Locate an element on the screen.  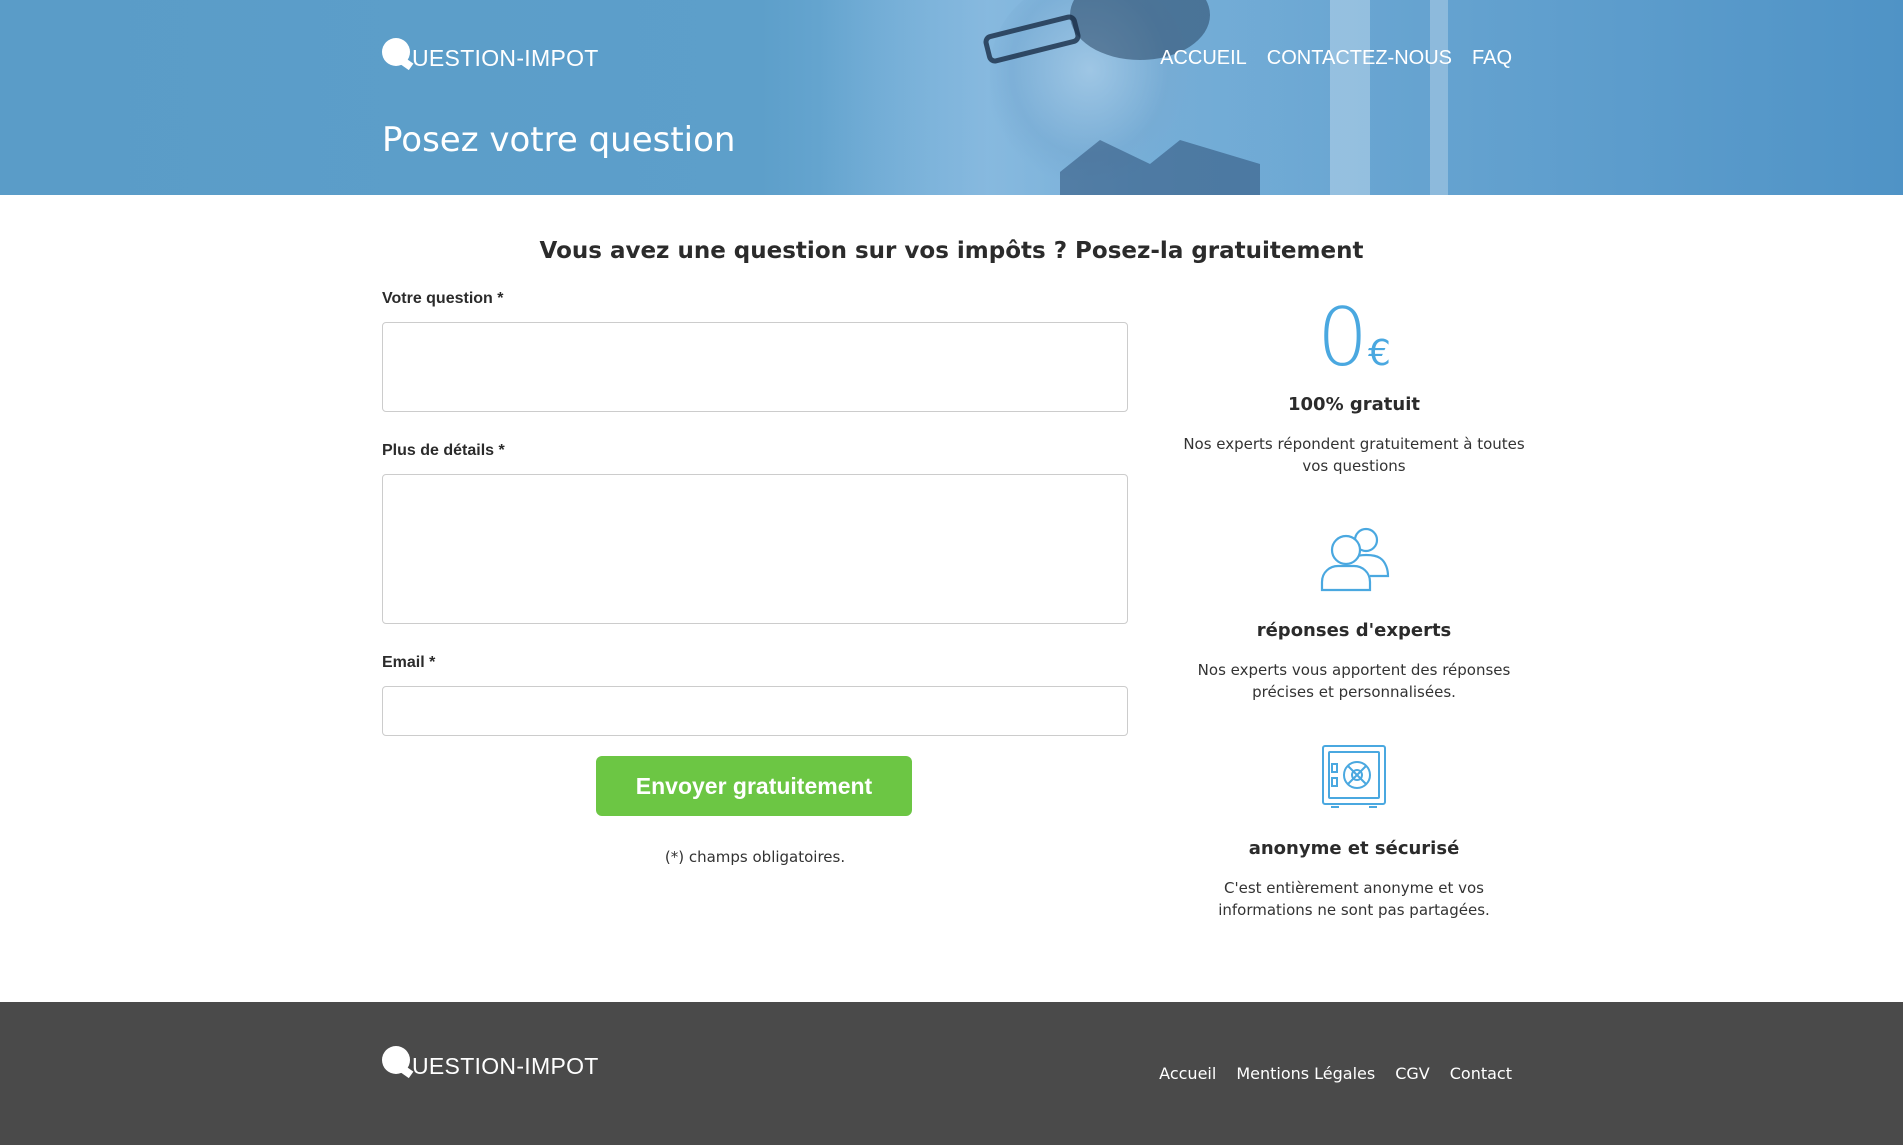
header-logo: UESTION-IMPOT is located at coordinates (490, 55).